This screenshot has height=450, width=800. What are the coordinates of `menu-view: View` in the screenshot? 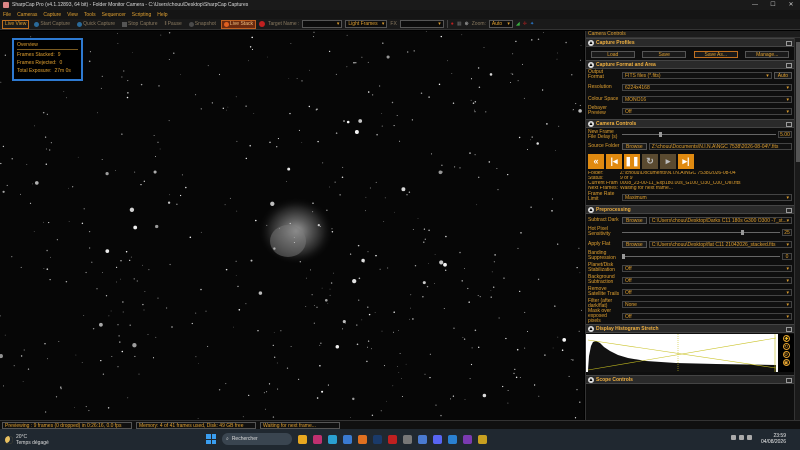 It's located at (72, 15).